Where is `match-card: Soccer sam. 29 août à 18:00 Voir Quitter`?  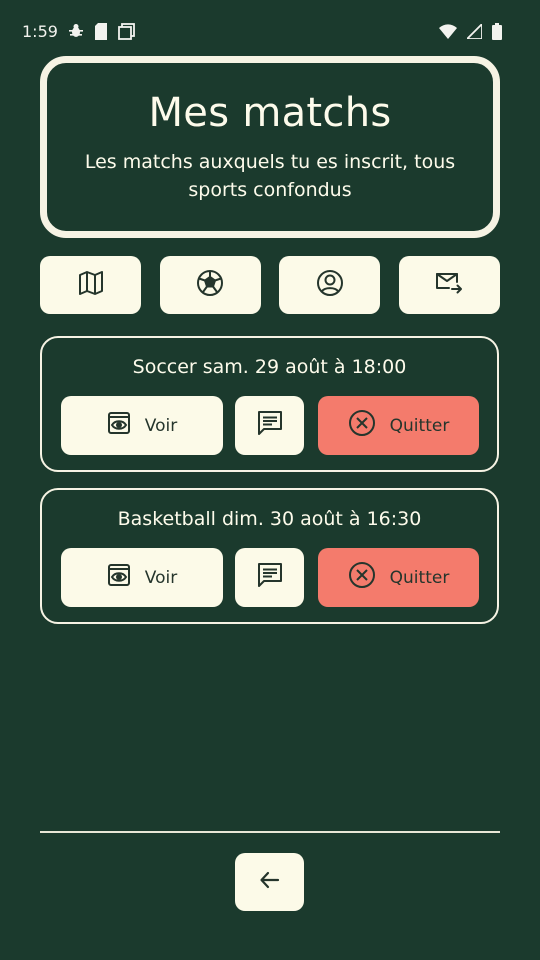 match-card: Soccer sam. 29 août à 18:00 Voir Quitter is located at coordinates (269, 404).